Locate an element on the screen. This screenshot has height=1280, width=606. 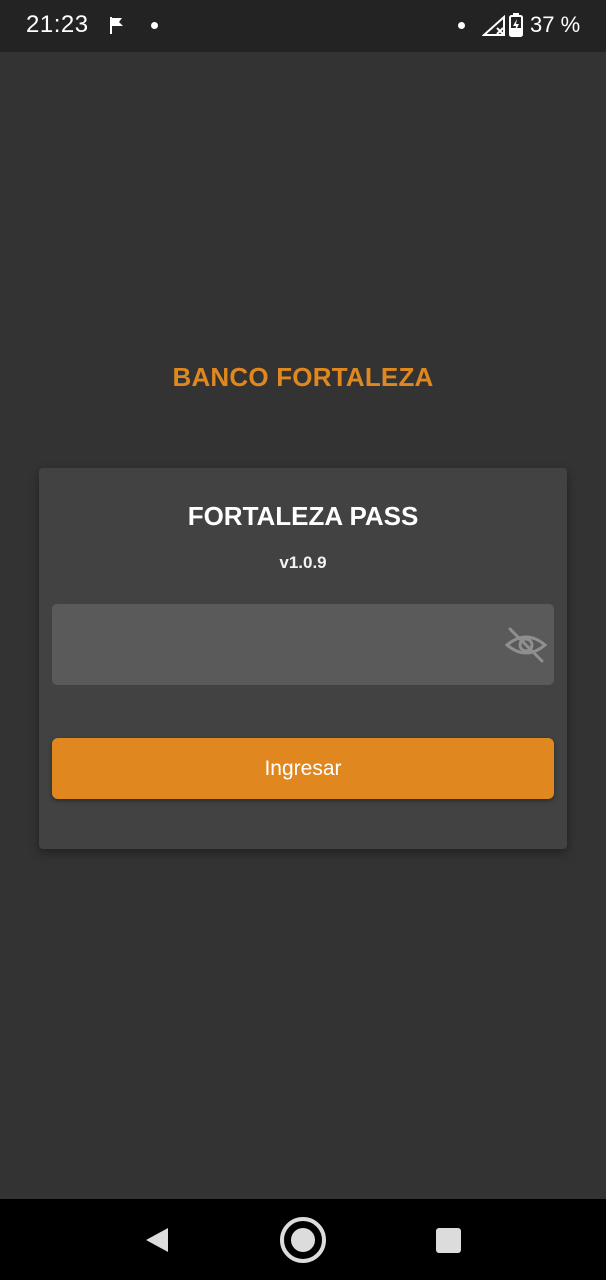
pin-field is located at coordinates (303, 644).